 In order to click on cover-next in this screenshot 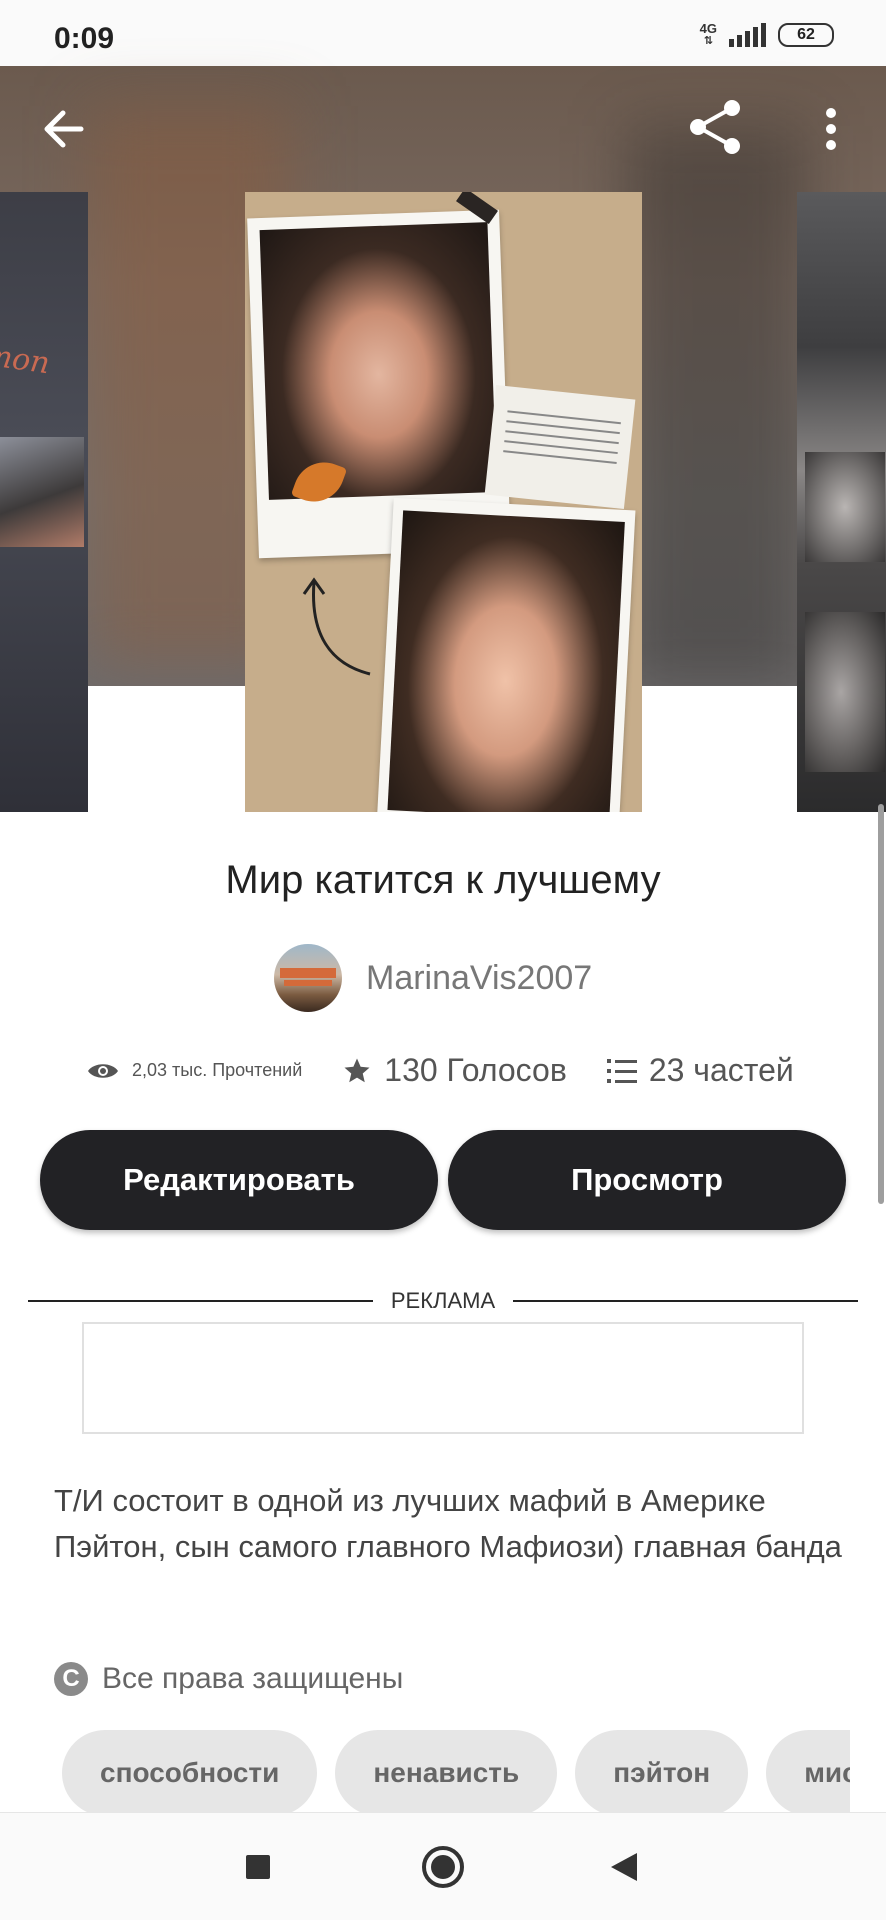, I will do `click(841, 502)`.